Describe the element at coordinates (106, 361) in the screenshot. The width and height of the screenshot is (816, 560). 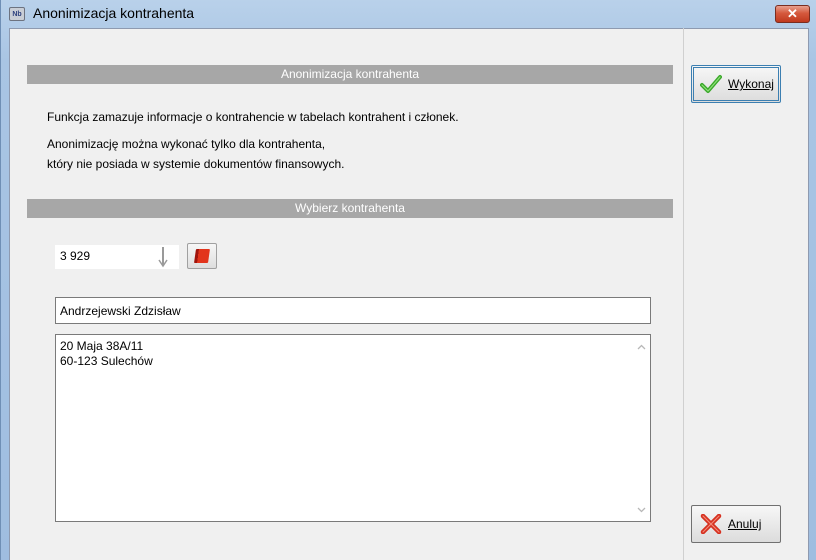
I see `address-line-2: 60-123 Sulechów` at that location.